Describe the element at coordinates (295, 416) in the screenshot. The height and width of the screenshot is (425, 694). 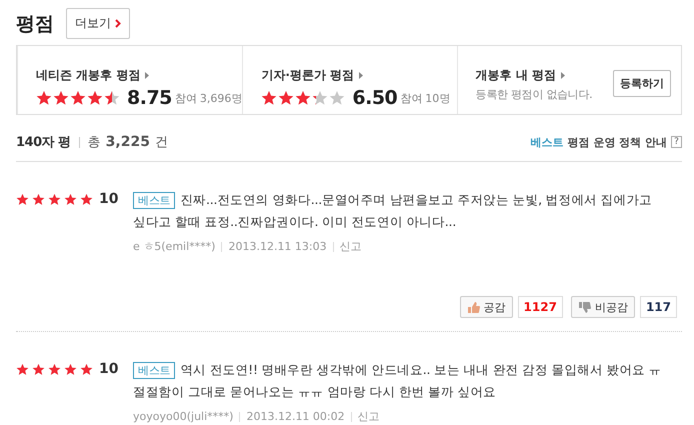
I see `review-date: 2013.12.11 00:02` at that location.